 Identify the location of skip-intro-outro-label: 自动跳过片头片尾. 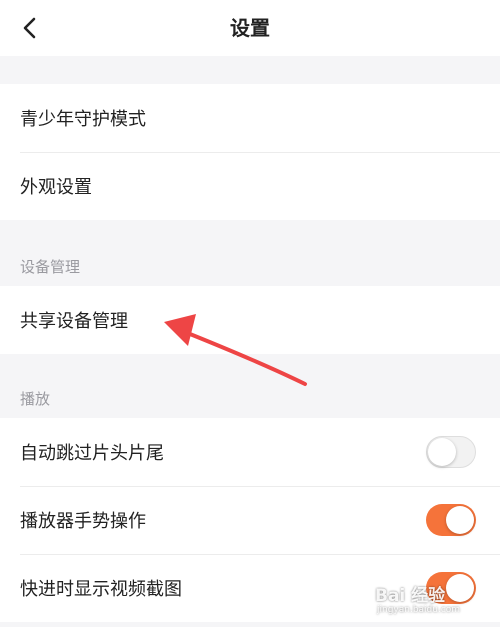
(92, 453).